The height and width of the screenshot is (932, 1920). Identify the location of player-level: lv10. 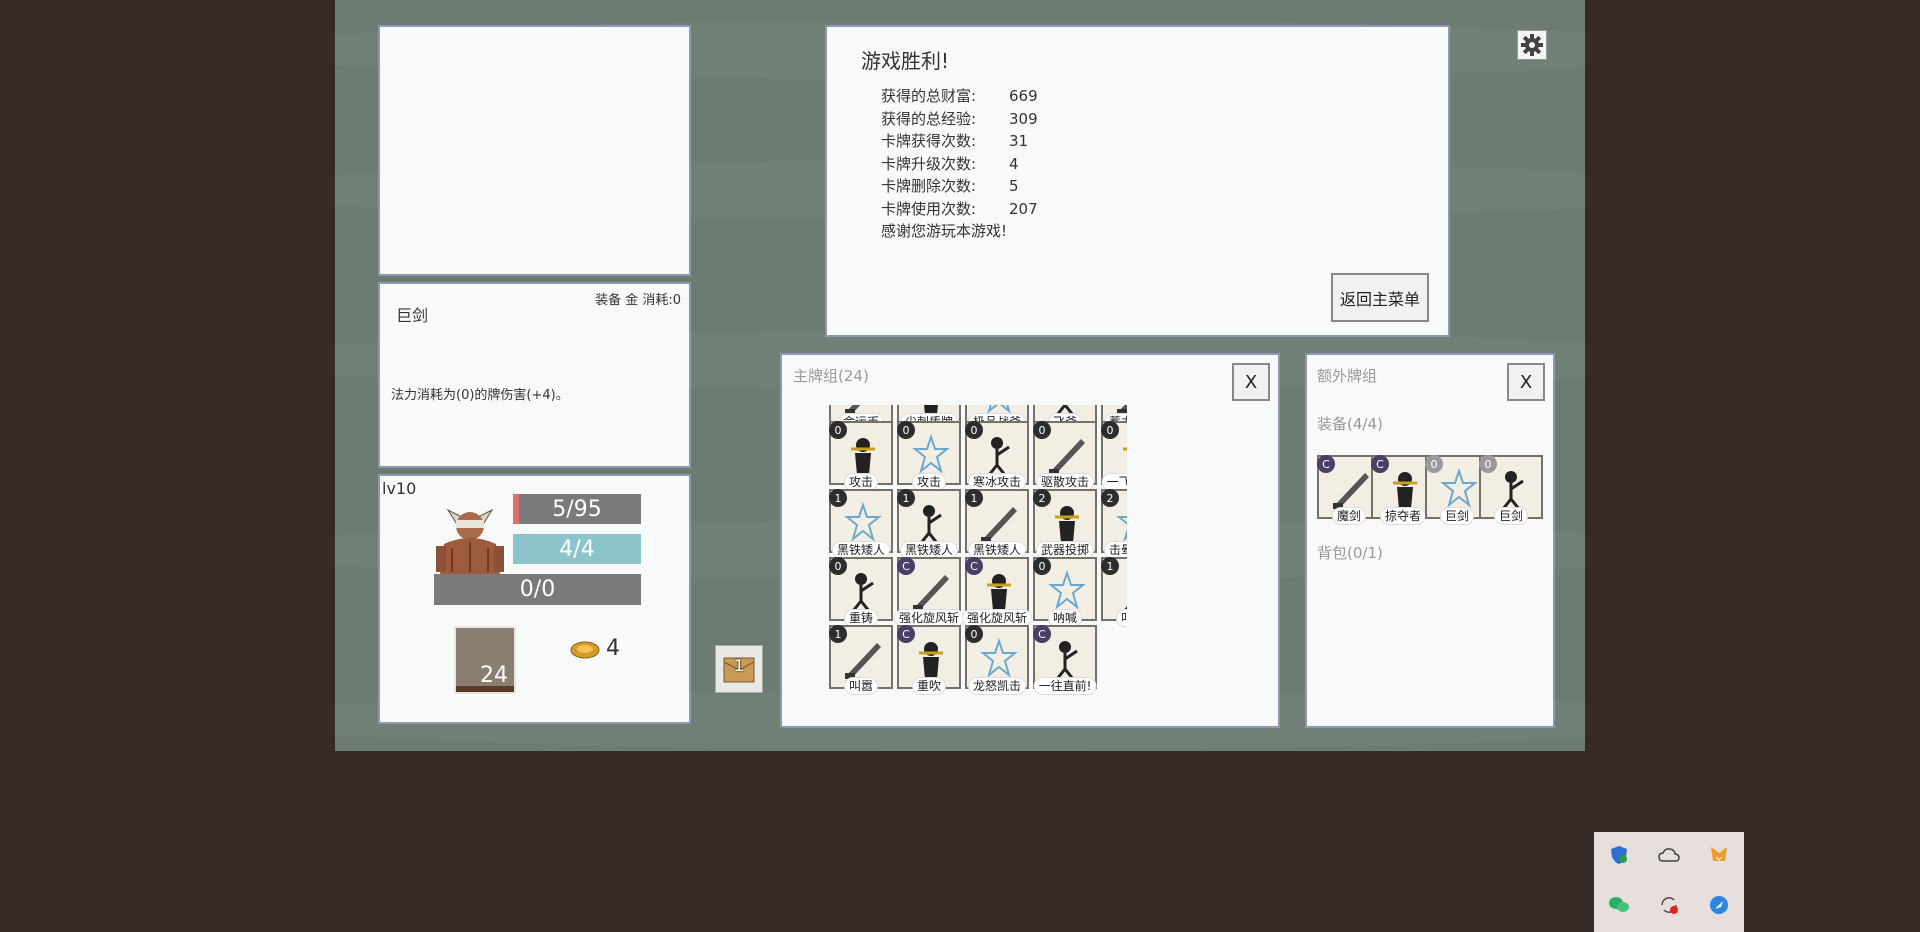
(399, 488).